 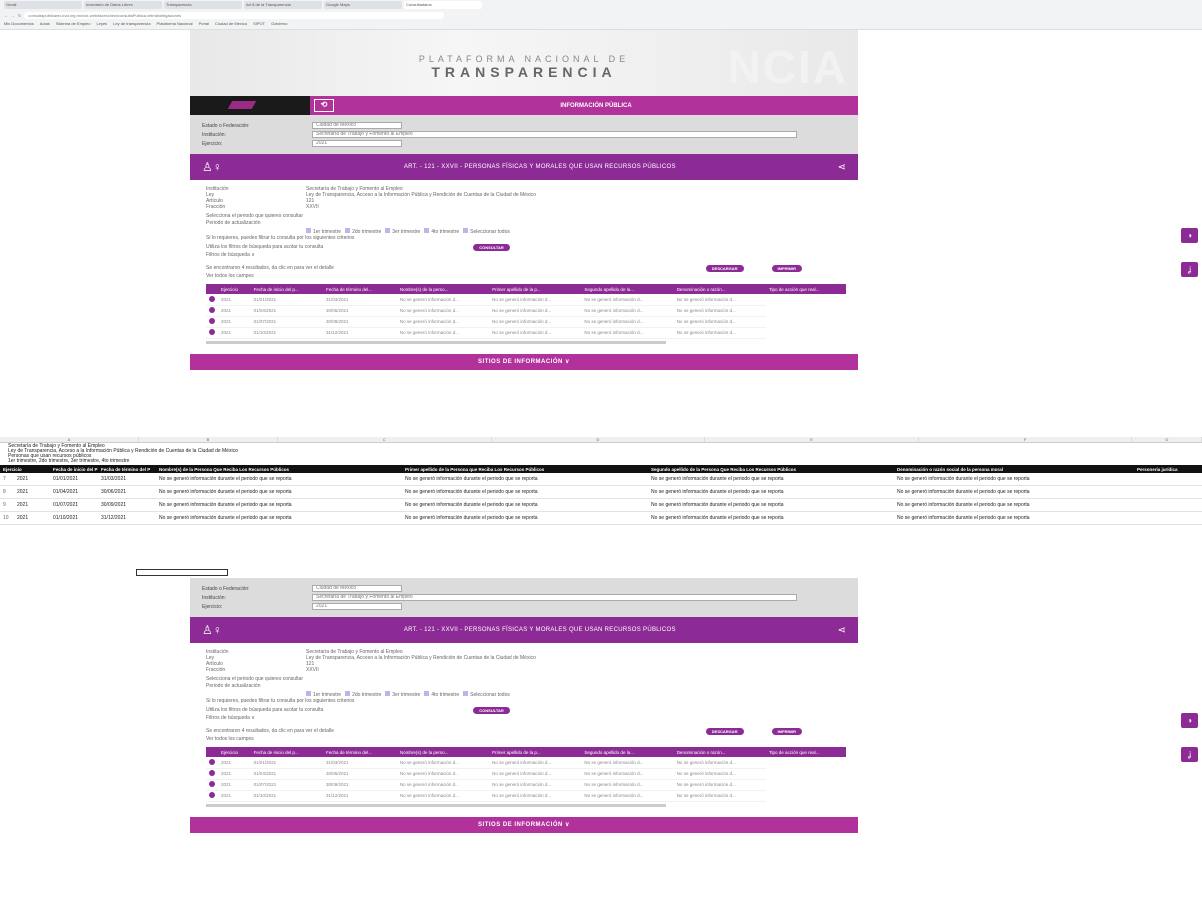 I want to click on browser-tab: Consultadatos, so click(x=443, y=5).